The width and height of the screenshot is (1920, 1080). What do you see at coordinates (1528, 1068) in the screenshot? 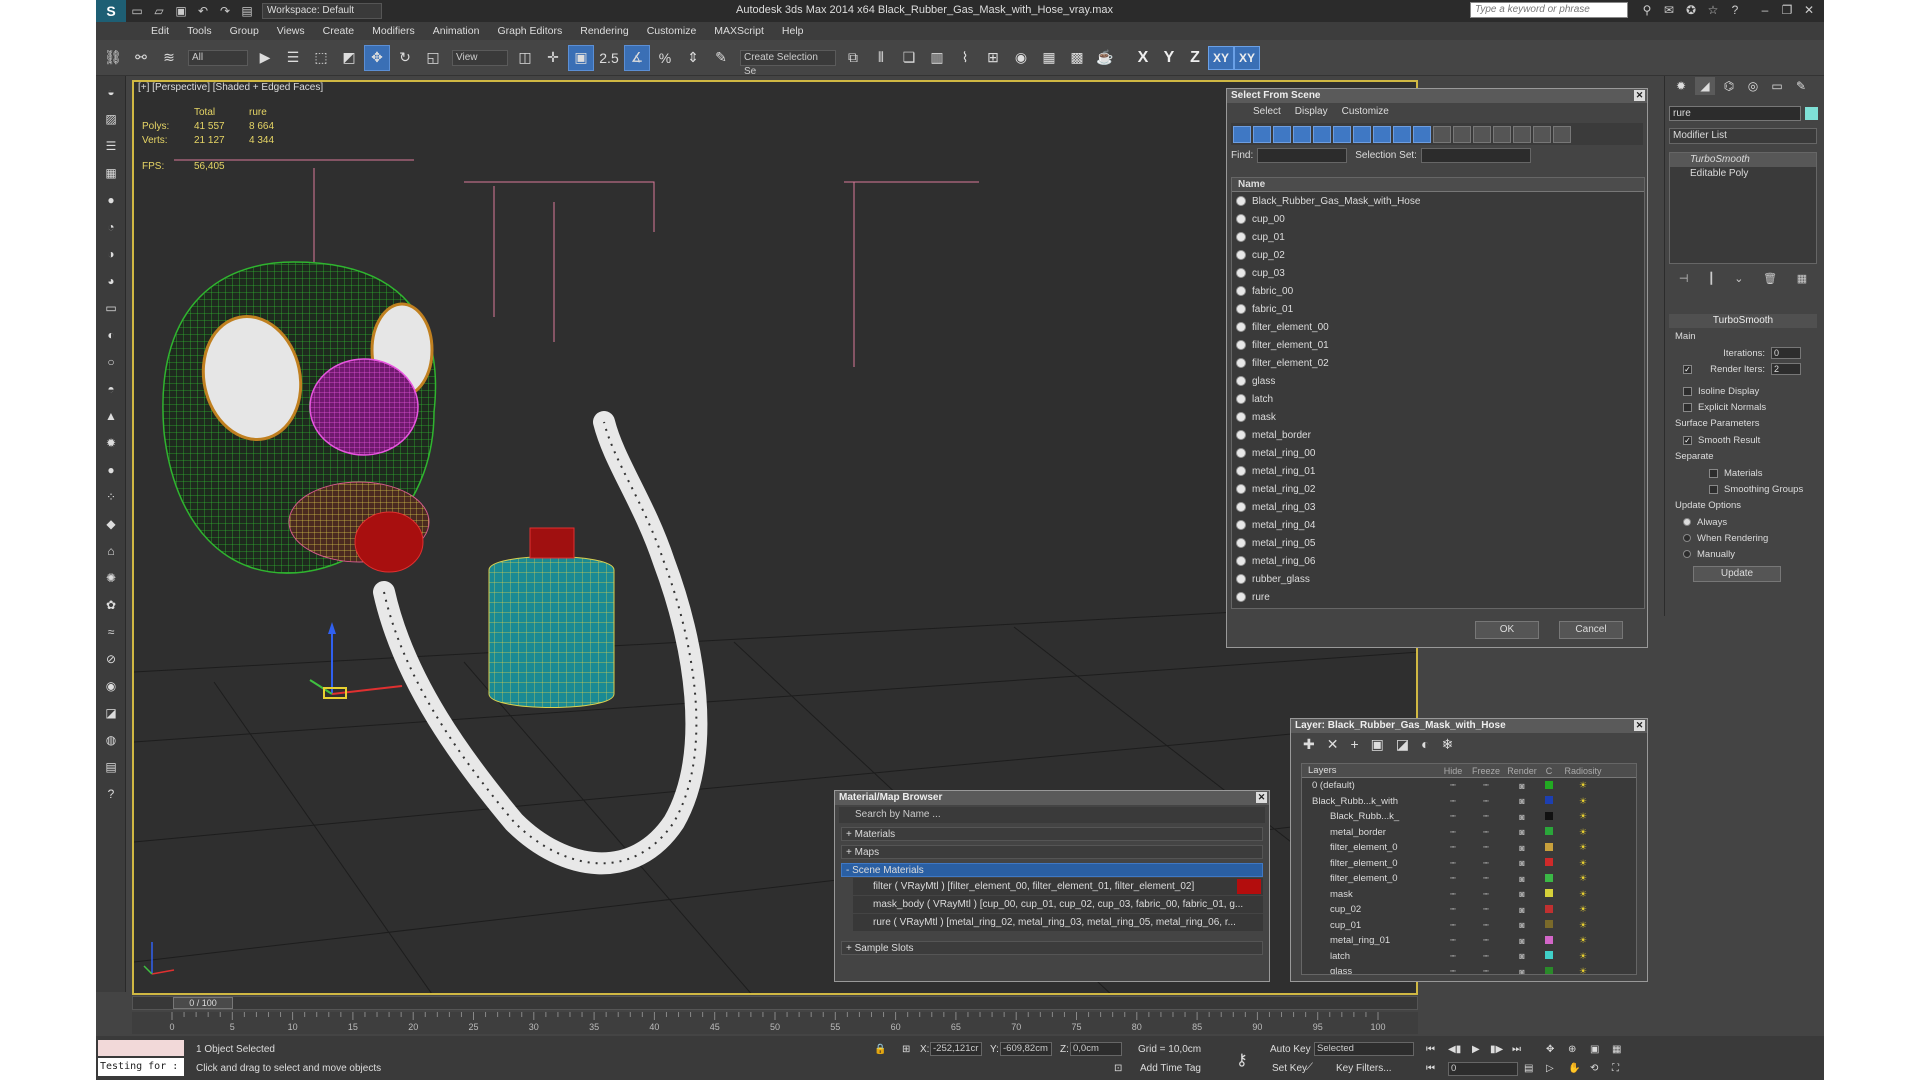
I see `time-config-icon: ▤` at bounding box center [1528, 1068].